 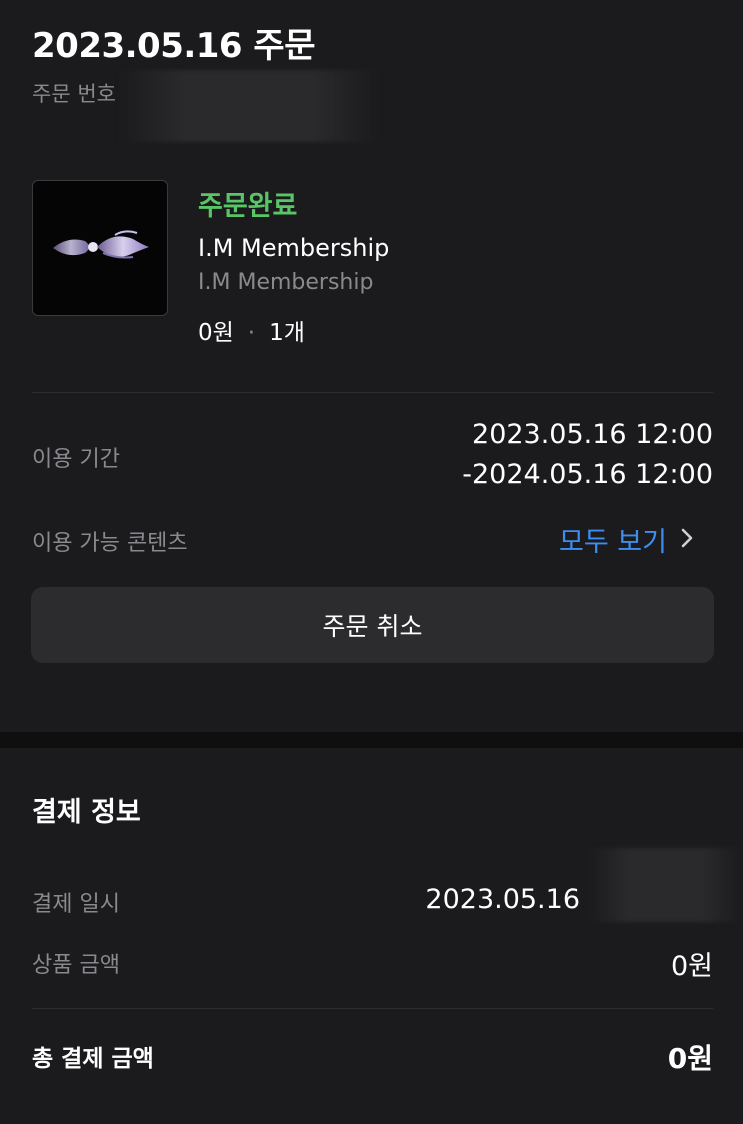 I want to click on payment-date-value: 2023.05.16, so click(x=502, y=899).